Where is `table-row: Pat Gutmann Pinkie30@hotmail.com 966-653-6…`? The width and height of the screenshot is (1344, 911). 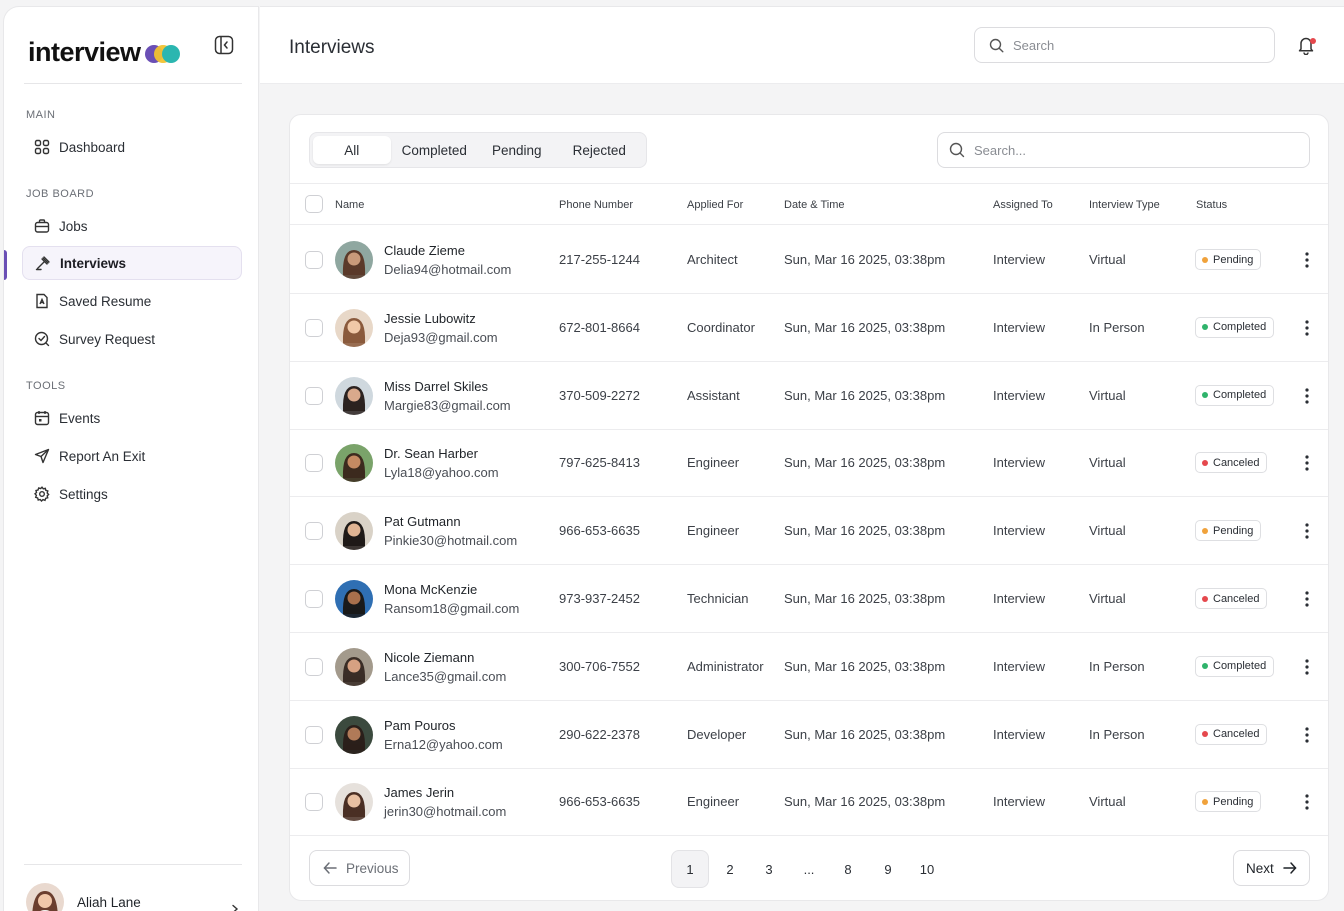
table-row: Pat Gutmann Pinkie30@hotmail.com 966-653-6… is located at coordinates (809, 531).